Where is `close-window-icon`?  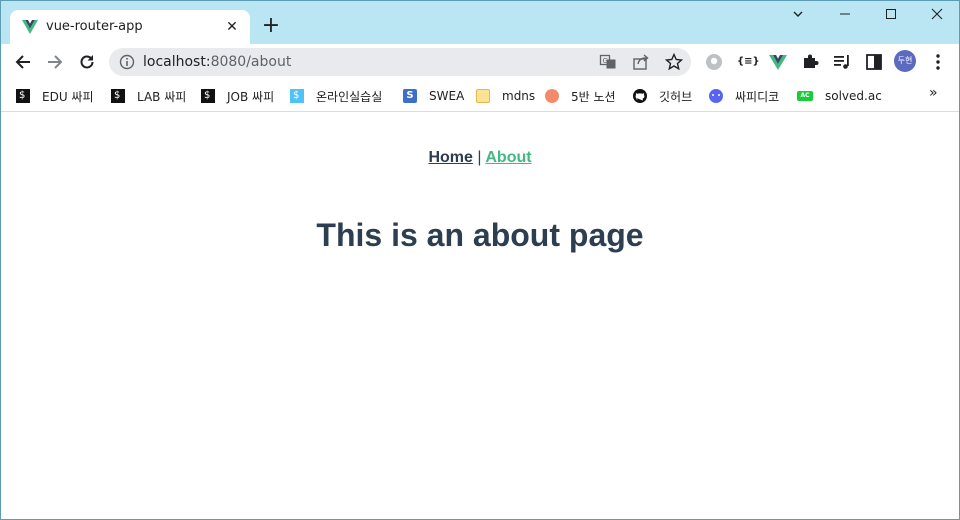
close-window-icon is located at coordinates (937, 16).